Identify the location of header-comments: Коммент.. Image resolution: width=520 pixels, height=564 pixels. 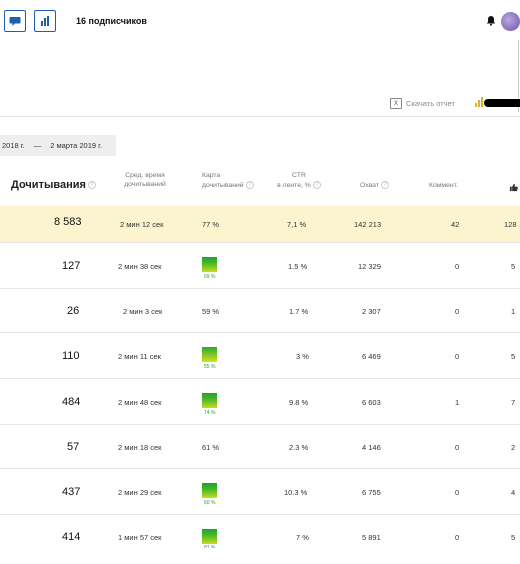
(443, 186).